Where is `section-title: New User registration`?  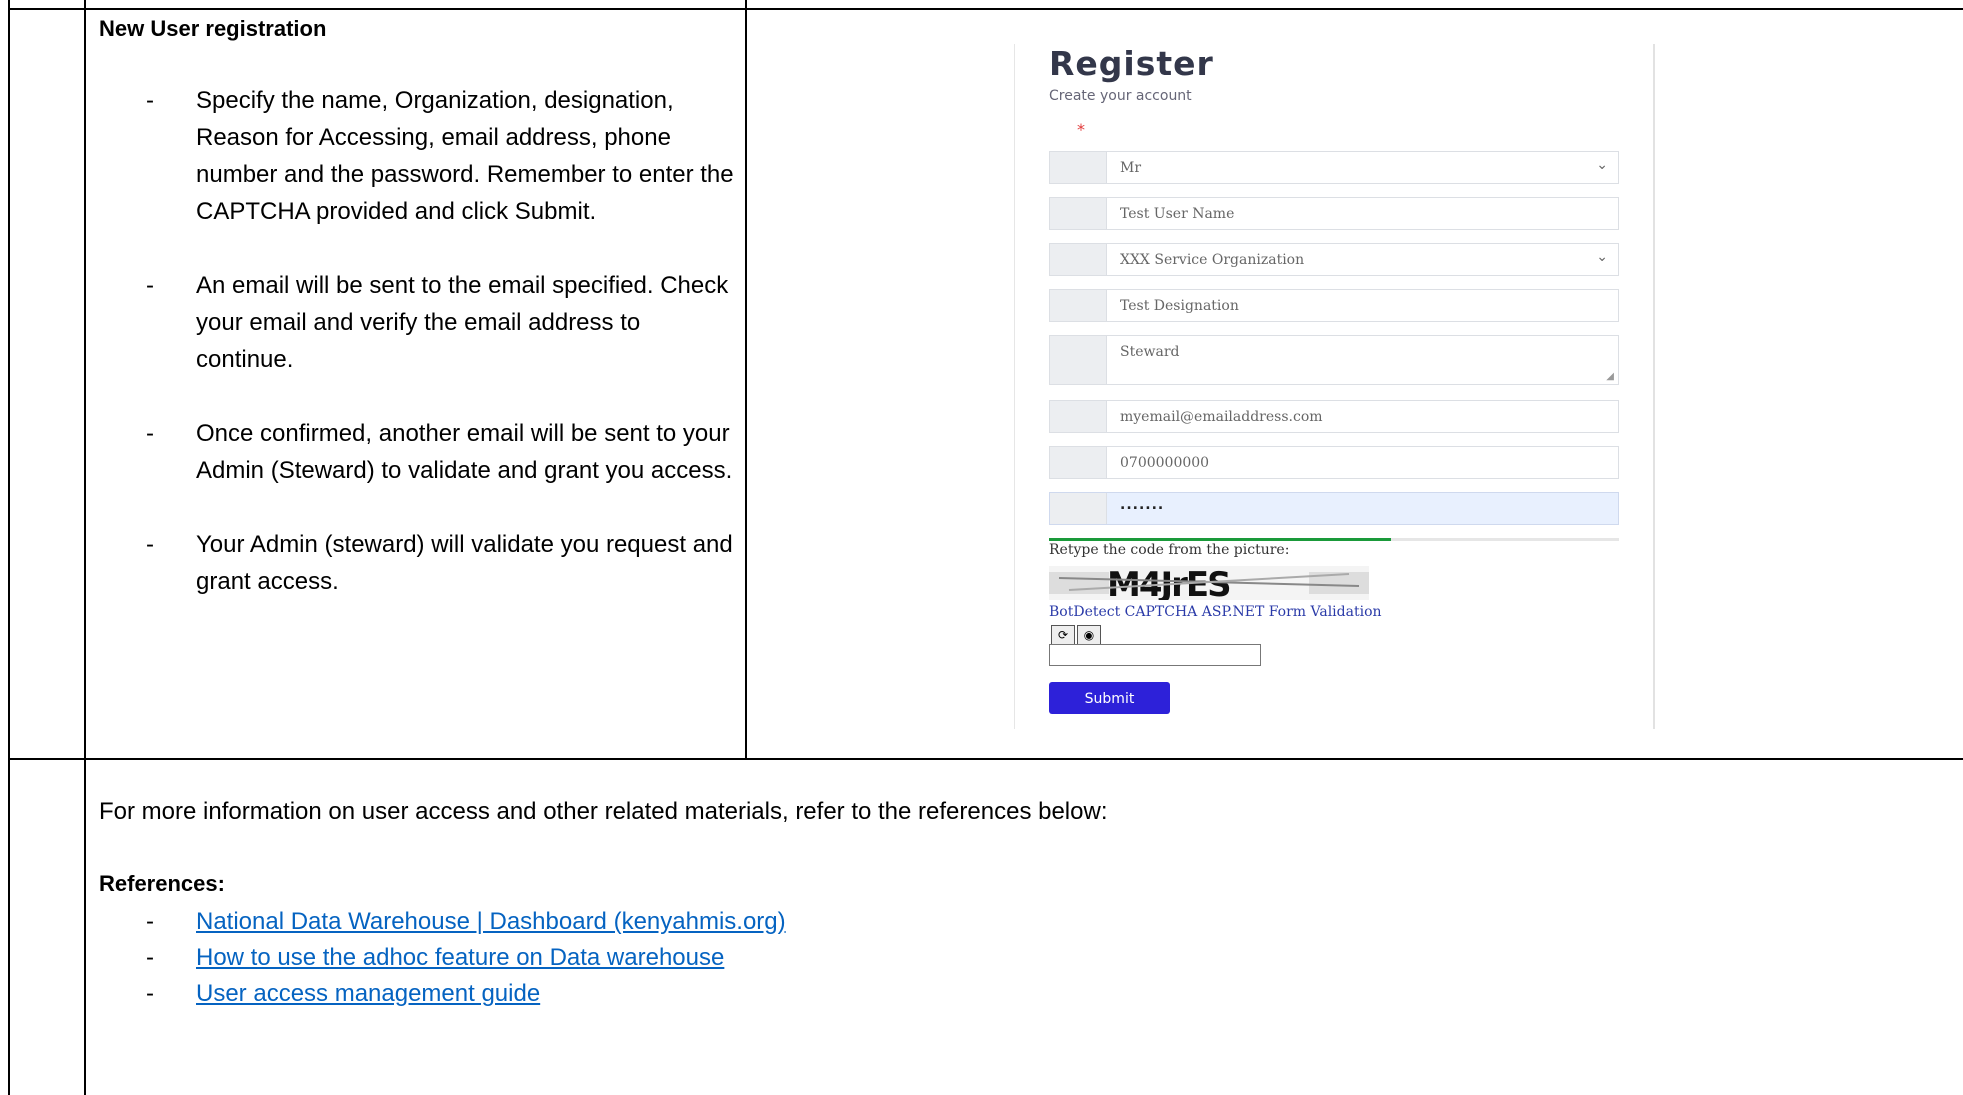
section-title: New User registration is located at coordinates (213, 28).